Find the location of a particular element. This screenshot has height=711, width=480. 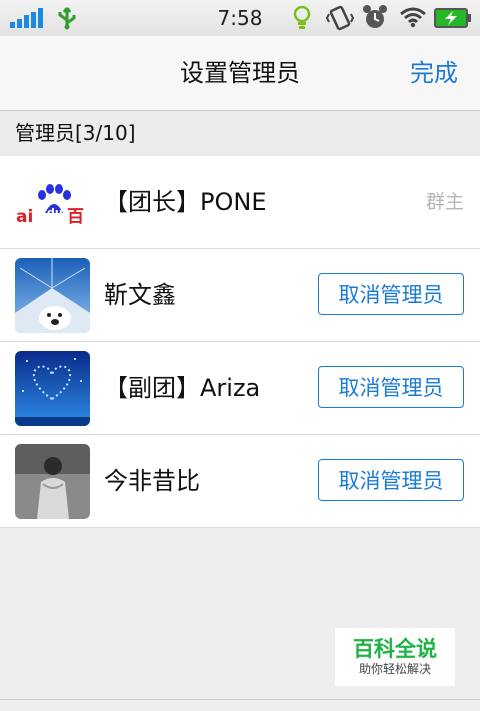

alarm-clock-icon is located at coordinates (375, 16).